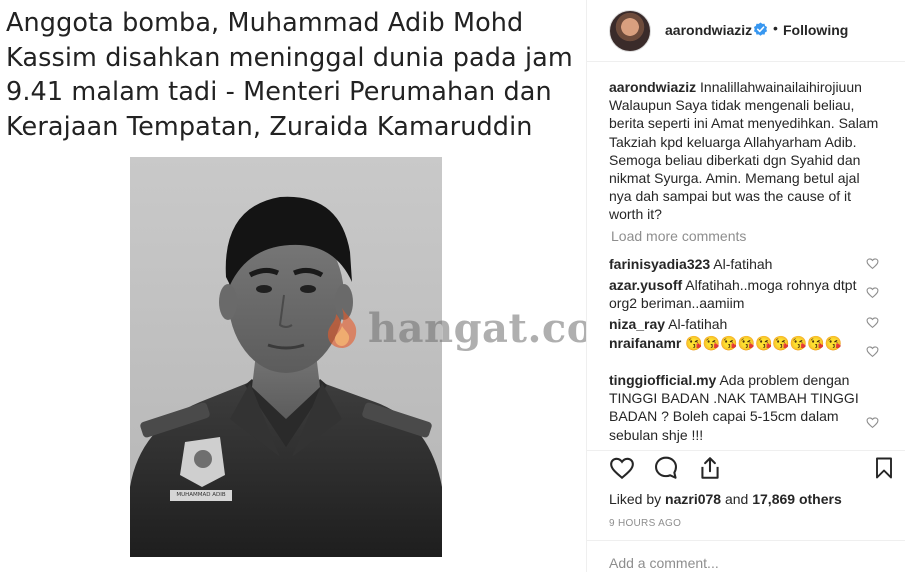 The width and height of the screenshot is (905, 572). What do you see at coordinates (652, 87) in the screenshot?
I see `caption-username: aarondwiaziz` at bounding box center [652, 87].